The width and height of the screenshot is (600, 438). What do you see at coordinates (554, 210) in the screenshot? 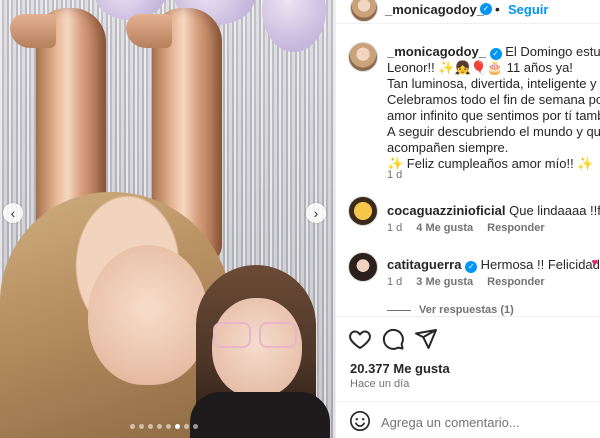
I see `comment-text: Que lindaaaa !!feliz Cu` at bounding box center [554, 210].